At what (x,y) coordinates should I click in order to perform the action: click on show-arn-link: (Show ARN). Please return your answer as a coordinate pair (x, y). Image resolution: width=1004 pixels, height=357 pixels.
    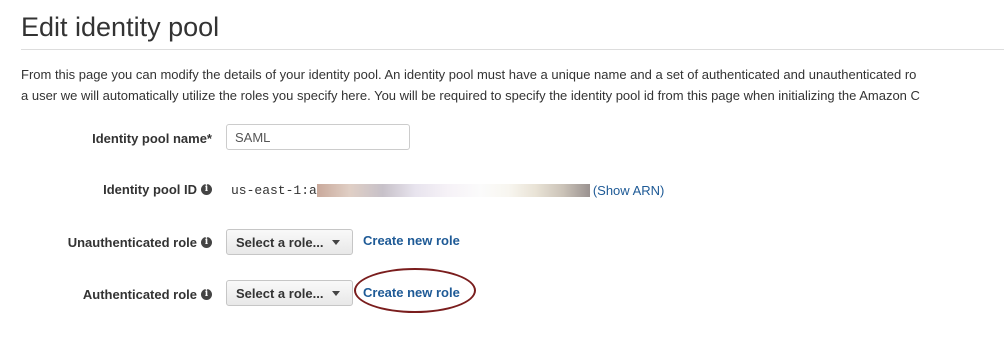
    Looking at the image, I should click on (629, 190).